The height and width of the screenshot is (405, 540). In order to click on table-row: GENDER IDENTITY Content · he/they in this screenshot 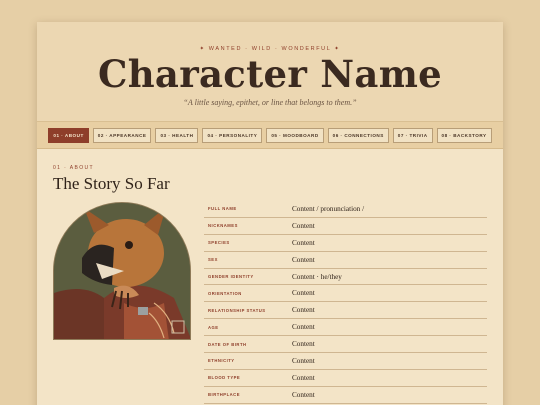, I will do `click(345, 277)`.